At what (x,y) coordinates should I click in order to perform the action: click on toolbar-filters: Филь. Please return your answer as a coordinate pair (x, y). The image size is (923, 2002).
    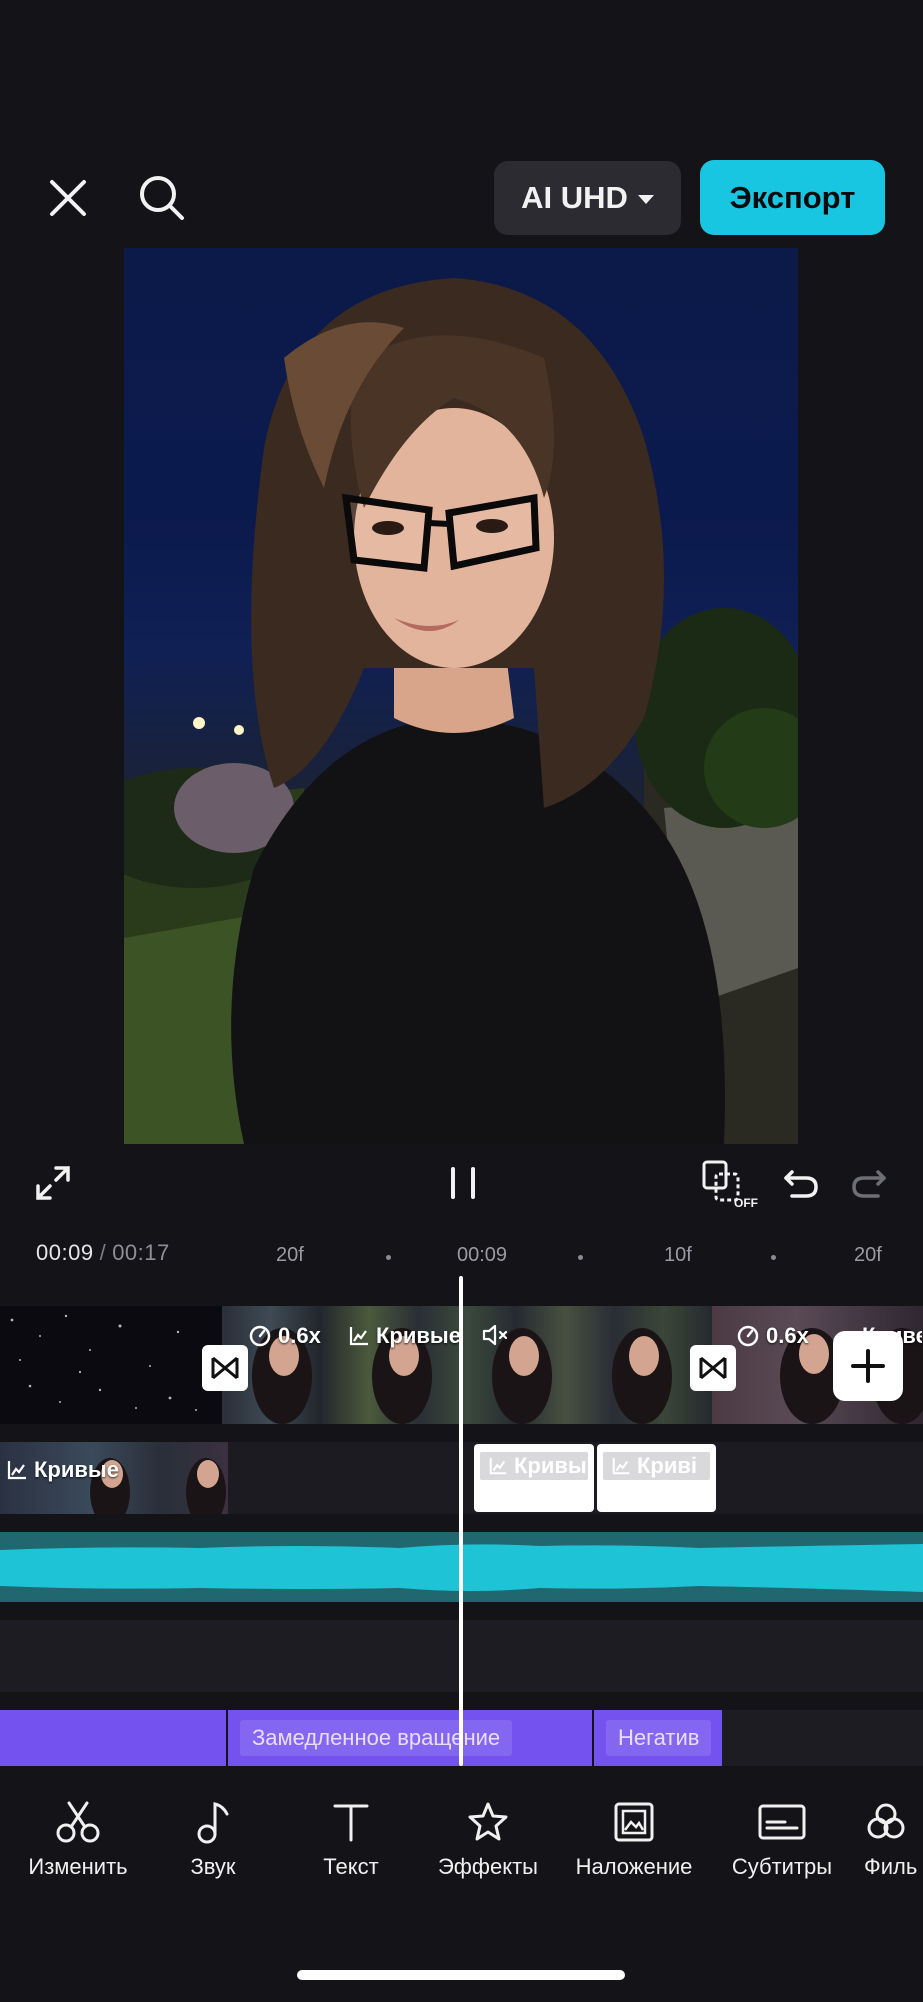
    Looking at the image, I should click on (893, 1840).